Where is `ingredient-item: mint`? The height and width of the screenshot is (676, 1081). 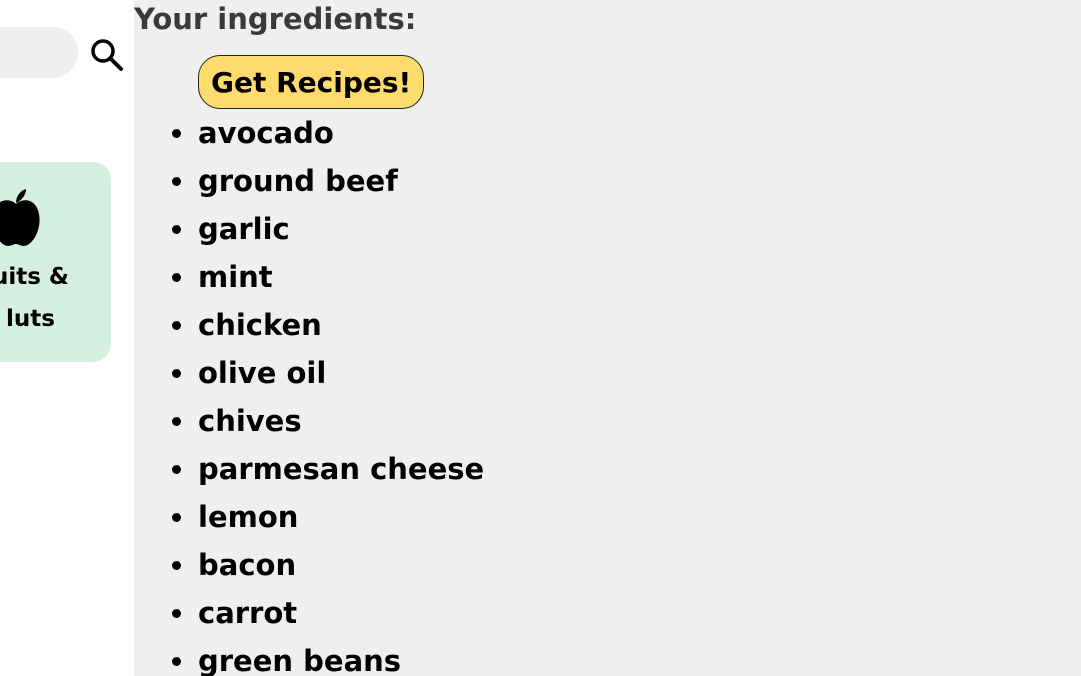
ingredient-item: mint is located at coordinates (327, 277).